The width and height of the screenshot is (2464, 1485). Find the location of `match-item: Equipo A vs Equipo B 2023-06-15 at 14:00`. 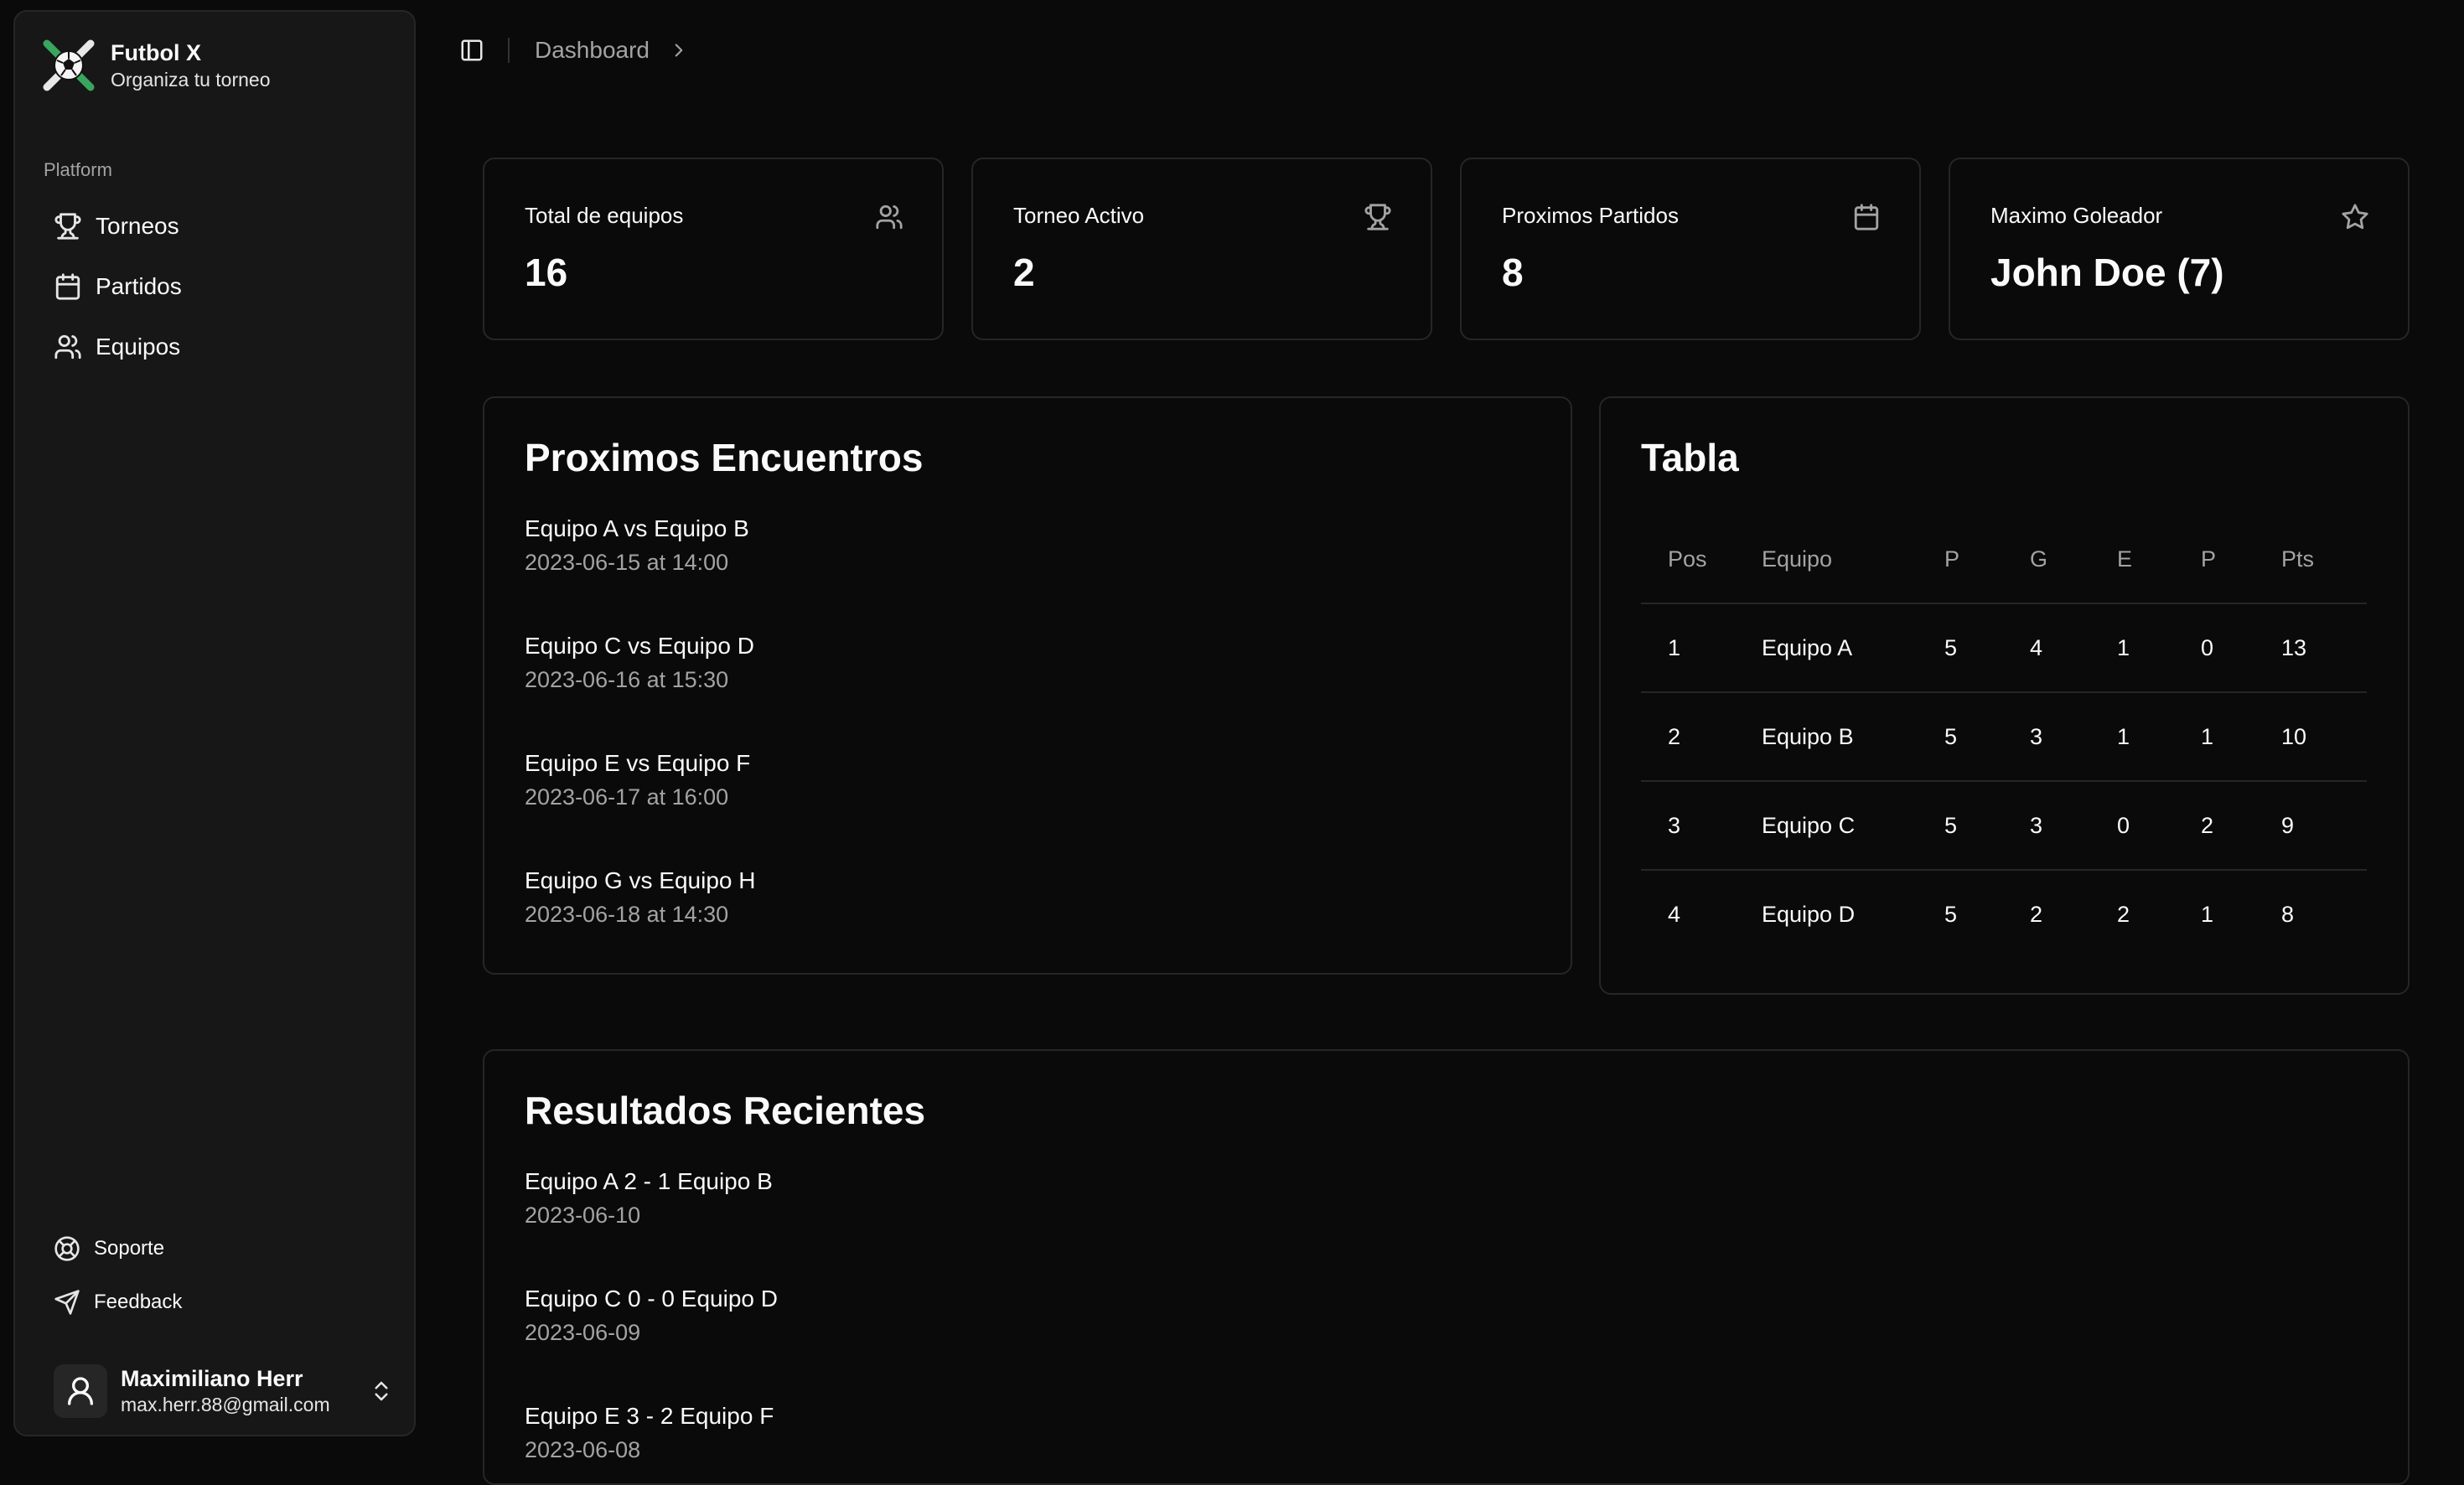

match-item: Equipo A vs Equipo B 2023-06-15 at 14:00 is located at coordinates (637, 545).